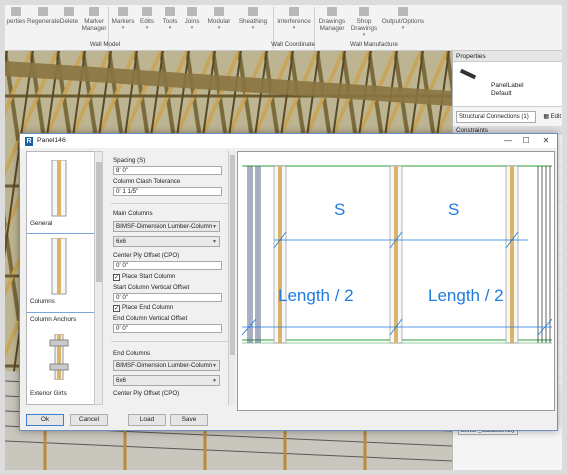  I want to click on form-scrollbar, so click(231, 278).